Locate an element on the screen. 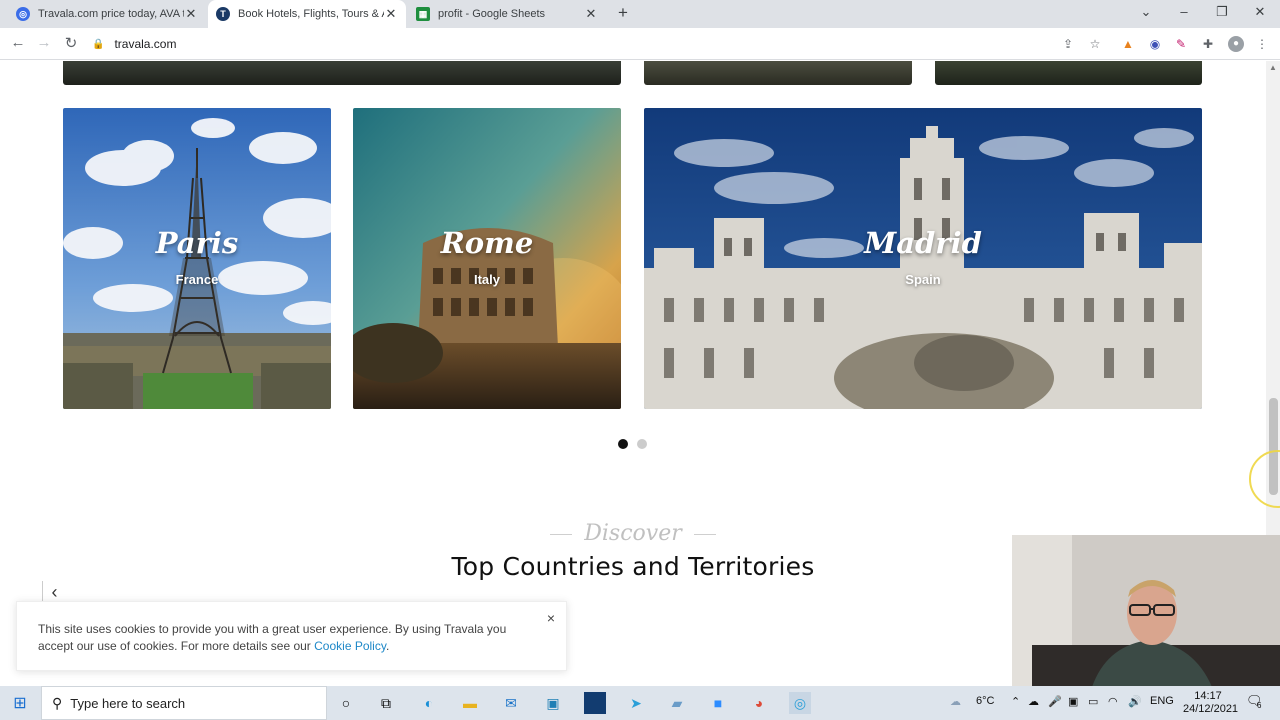  destination-card-rome: Rome Italy is located at coordinates (487, 258).